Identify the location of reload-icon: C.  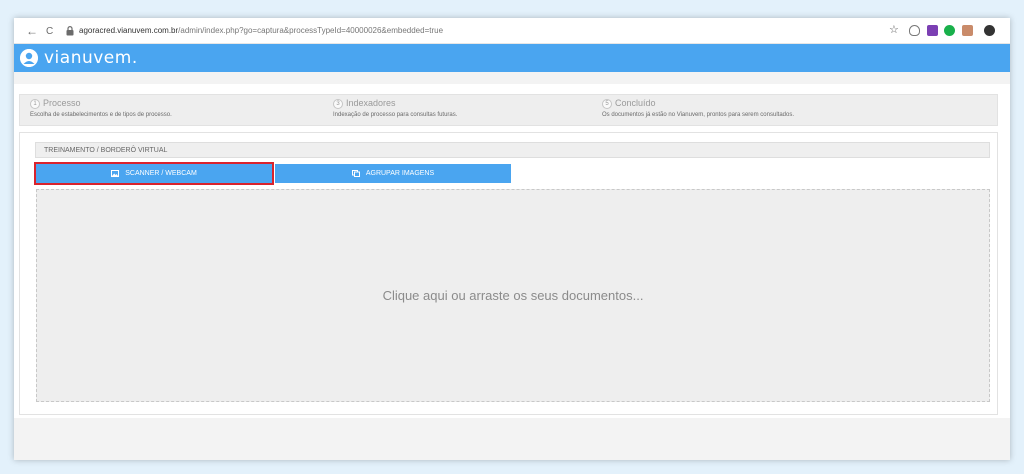
(49, 32).